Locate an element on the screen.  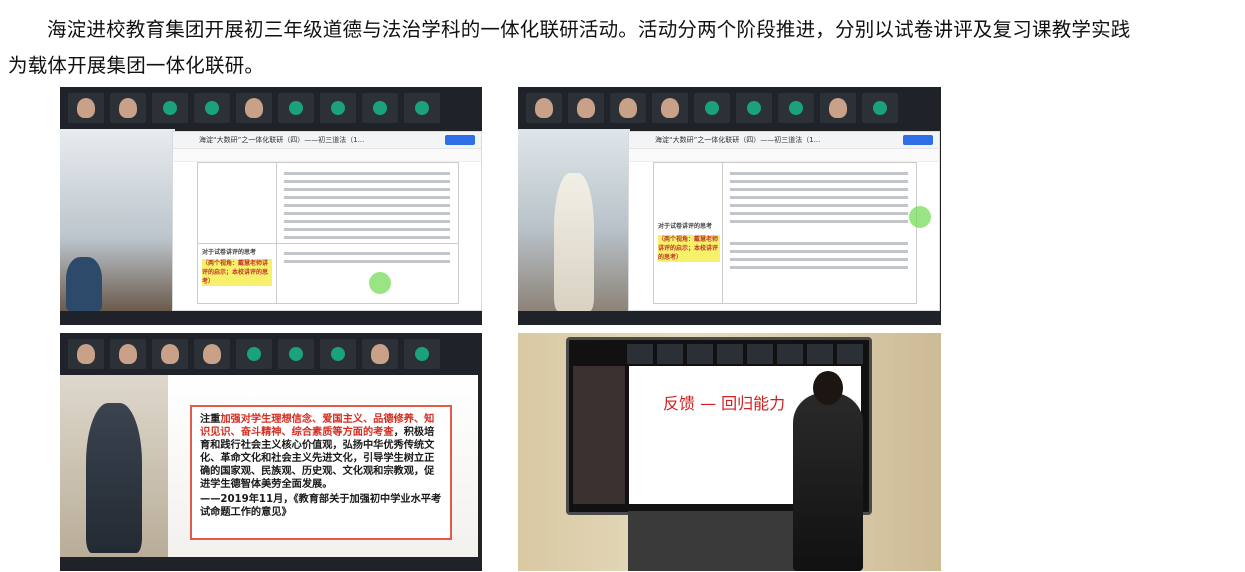
slide-source: ——2019年11月，《教育部关于加强初中学业水平考试命题工作的意见》 is located at coordinates (321, 506).